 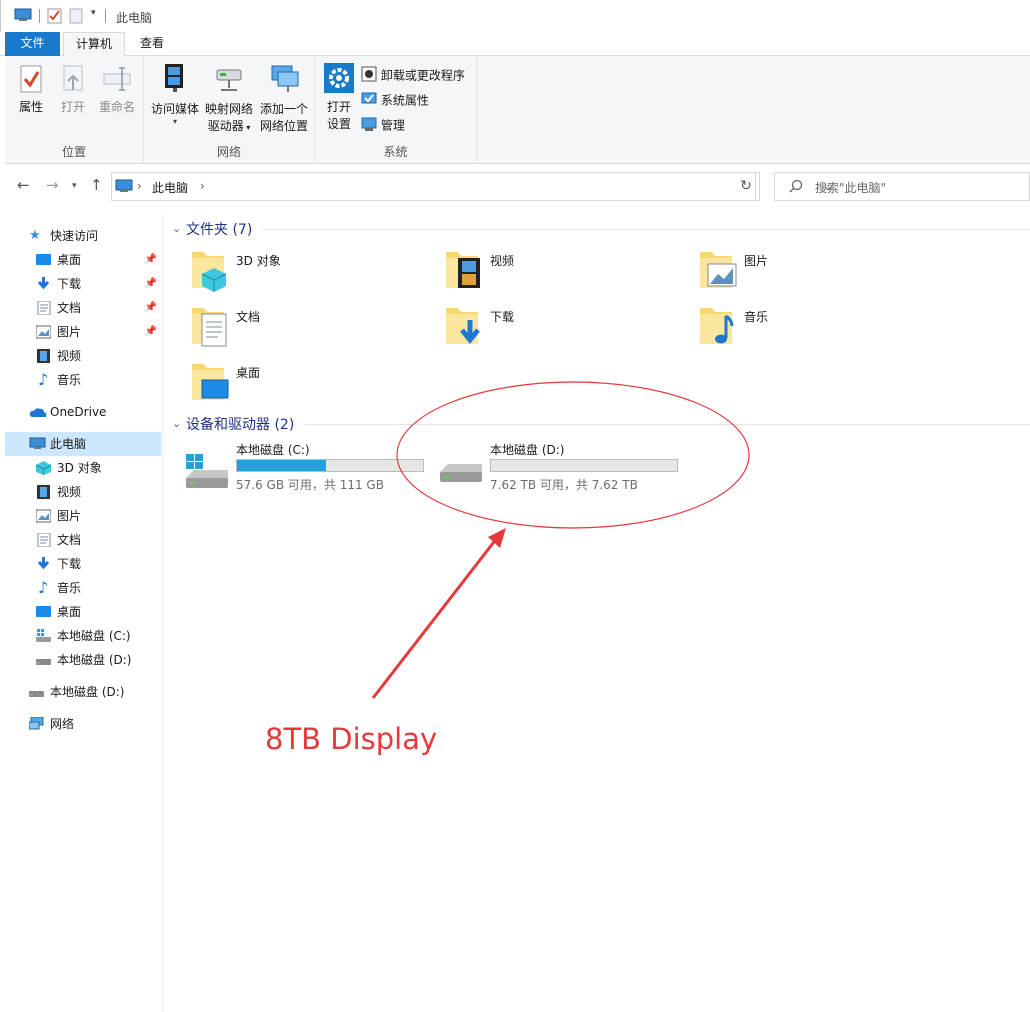 What do you see at coordinates (351, 739) in the screenshot?
I see `annotation-text: 8TB Display` at bounding box center [351, 739].